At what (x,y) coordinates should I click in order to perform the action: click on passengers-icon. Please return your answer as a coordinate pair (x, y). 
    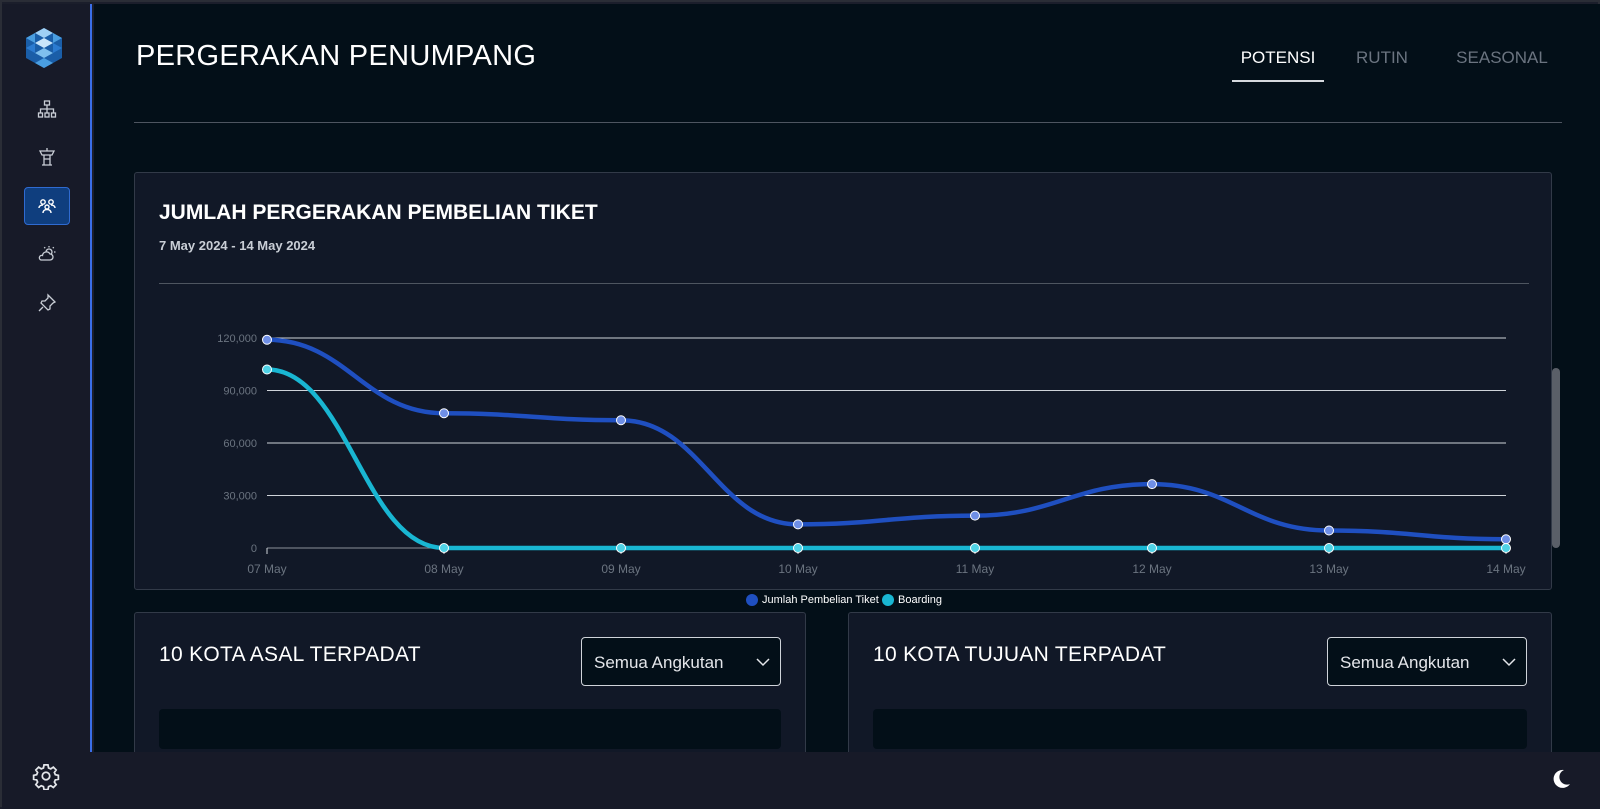
    Looking at the image, I should click on (47, 206).